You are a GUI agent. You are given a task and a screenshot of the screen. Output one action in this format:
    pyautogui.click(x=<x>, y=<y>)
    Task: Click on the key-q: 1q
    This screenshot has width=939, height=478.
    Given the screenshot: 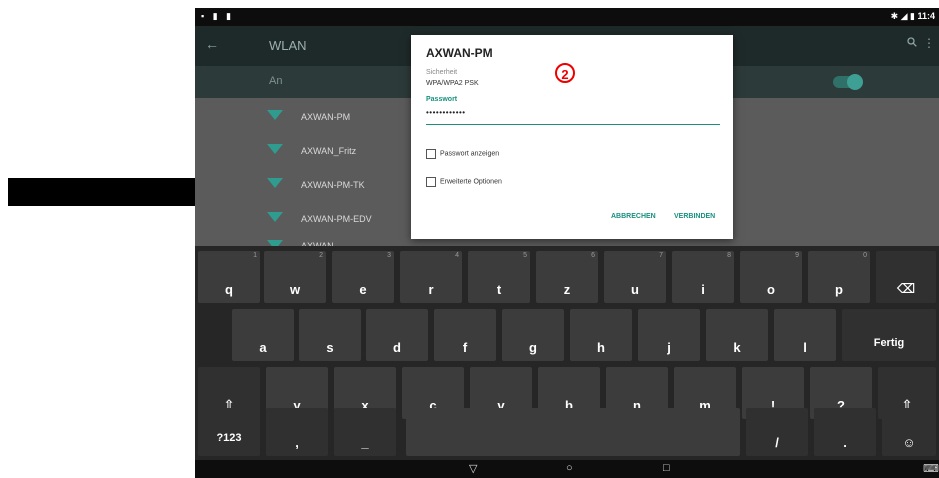 What is the action you would take?
    pyautogui.click(x=229, y=277)
    